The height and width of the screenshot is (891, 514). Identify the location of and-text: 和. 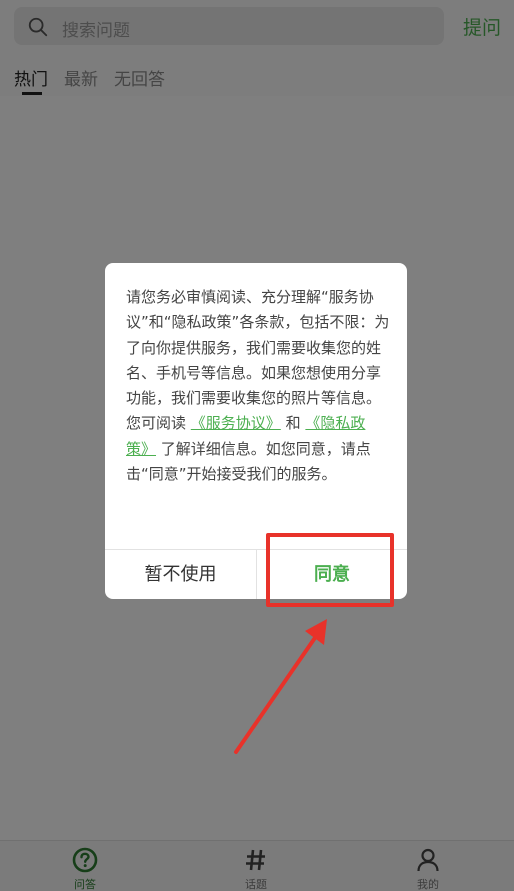
(293, 423).